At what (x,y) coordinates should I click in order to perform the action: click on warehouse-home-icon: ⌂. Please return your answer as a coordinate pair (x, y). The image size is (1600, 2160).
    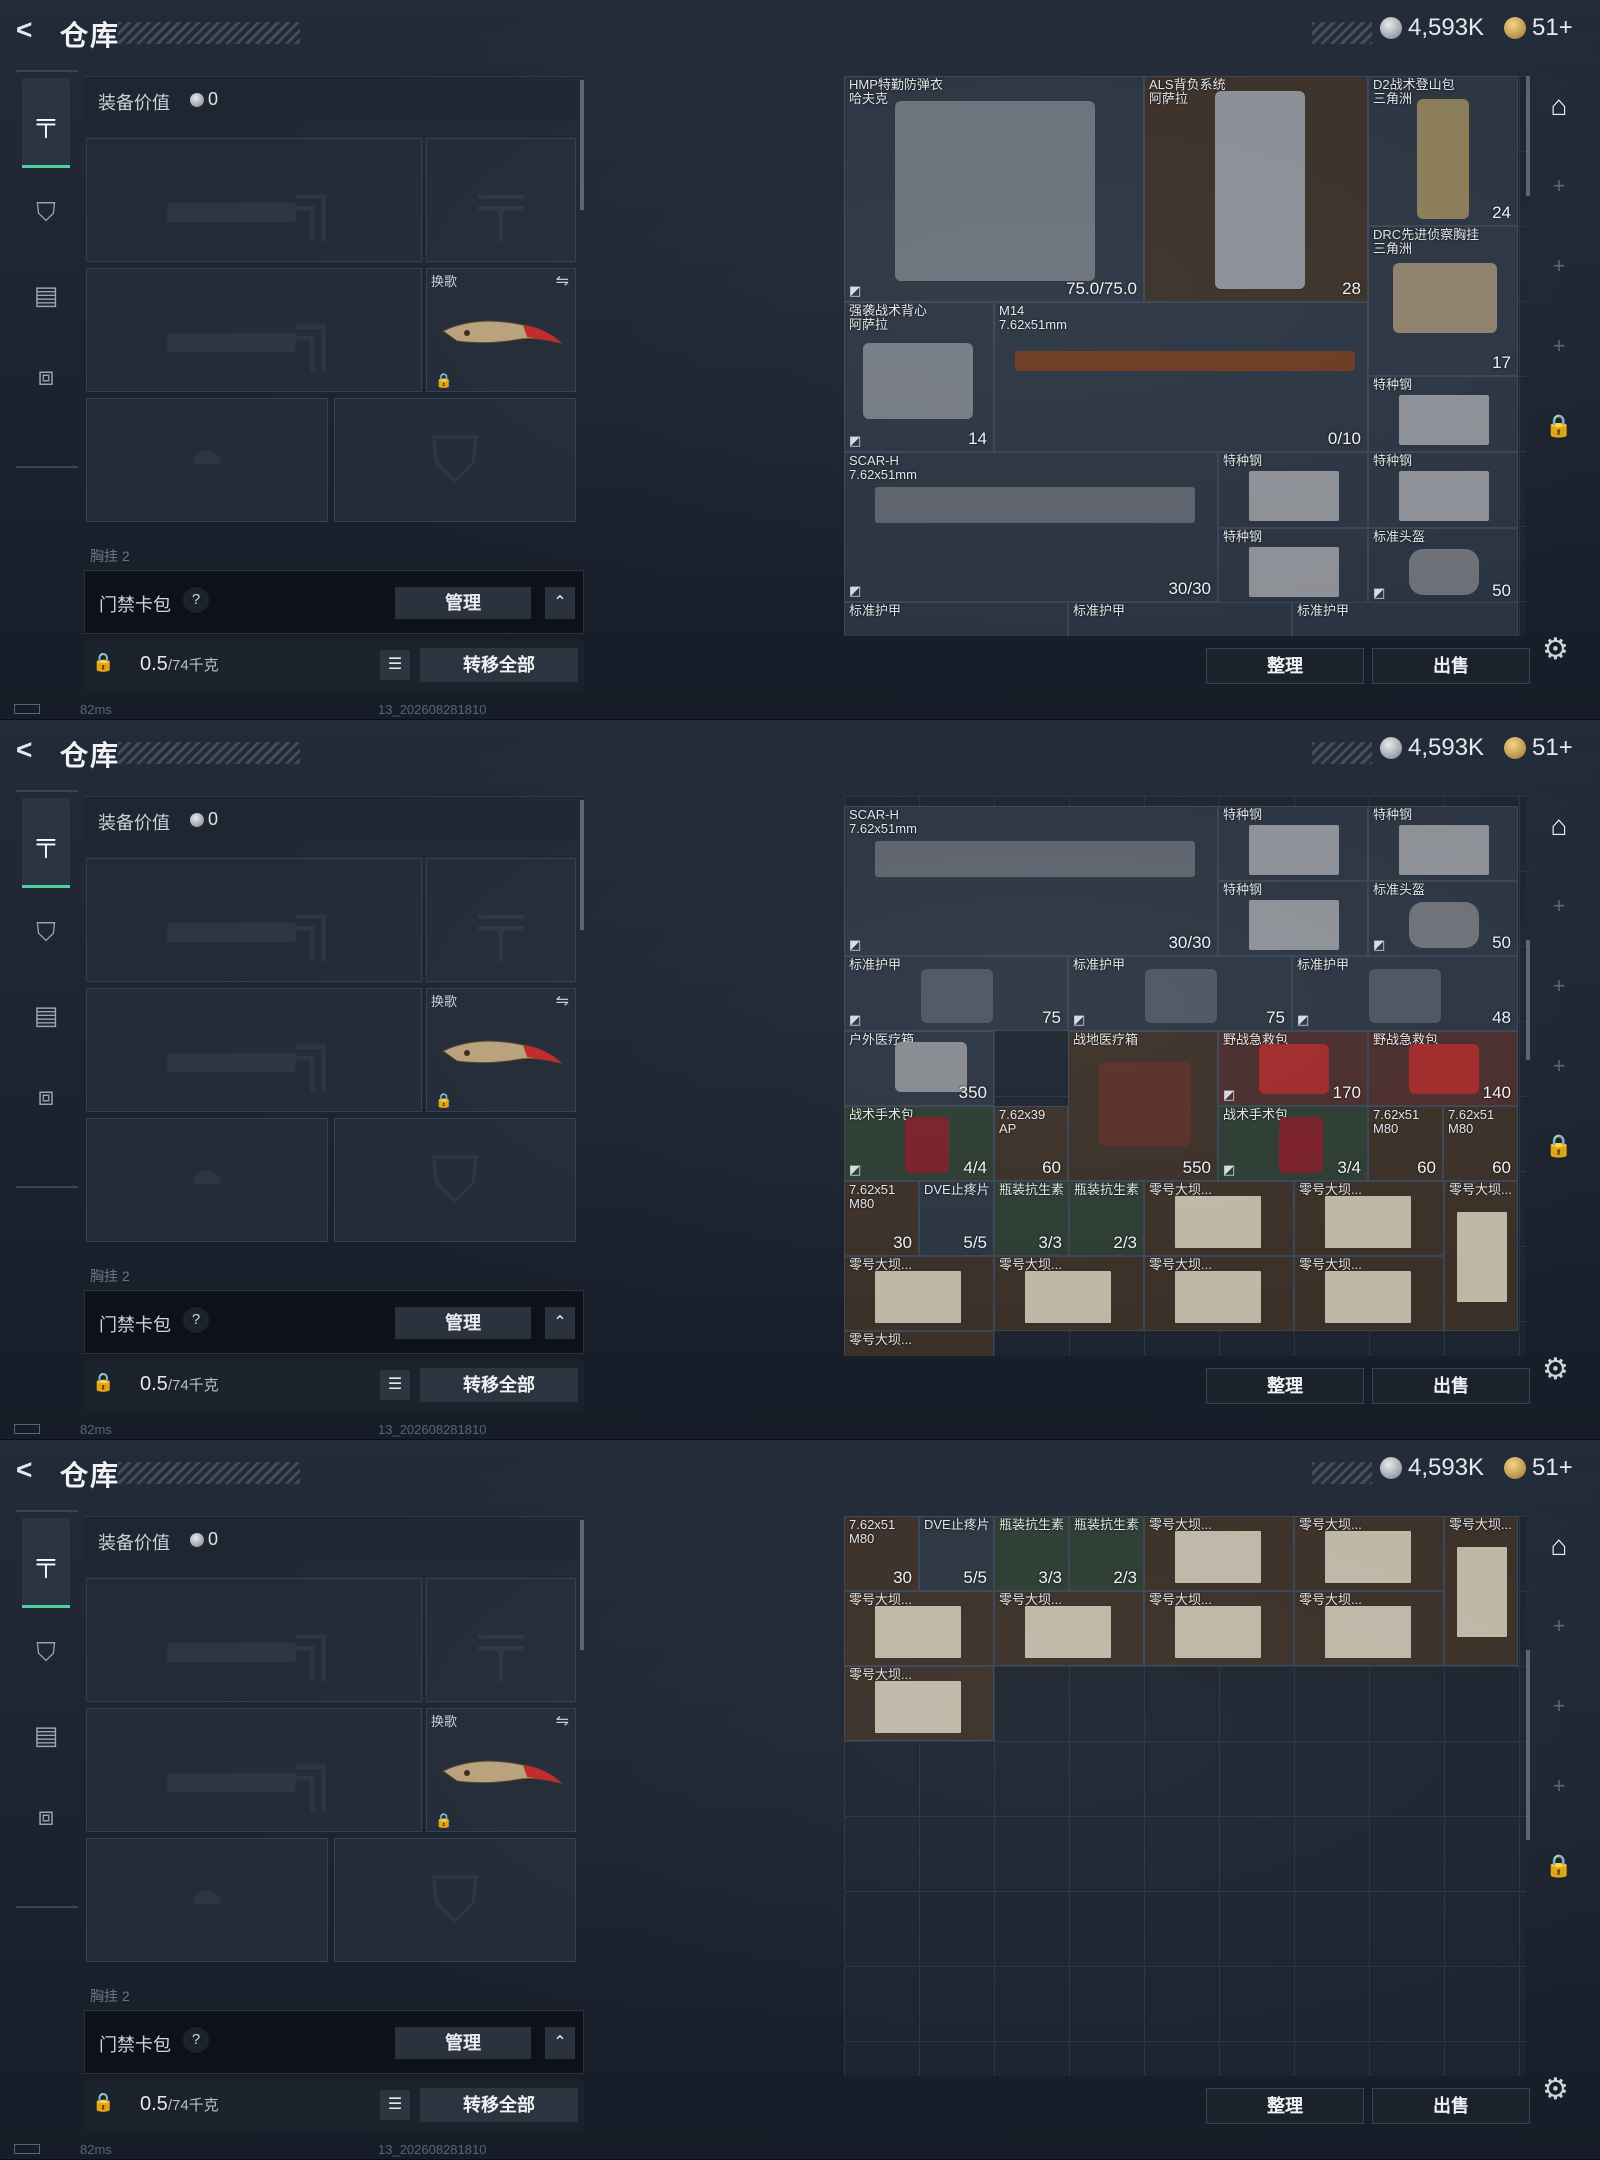
    Looking at the image, I should click on (1559, 1546).